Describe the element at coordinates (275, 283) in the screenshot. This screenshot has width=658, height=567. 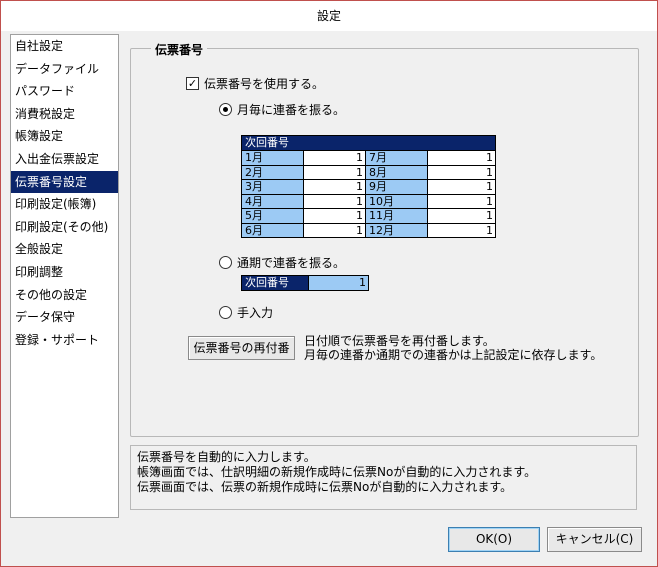
I see `annual-label: 次回番号` at that location.